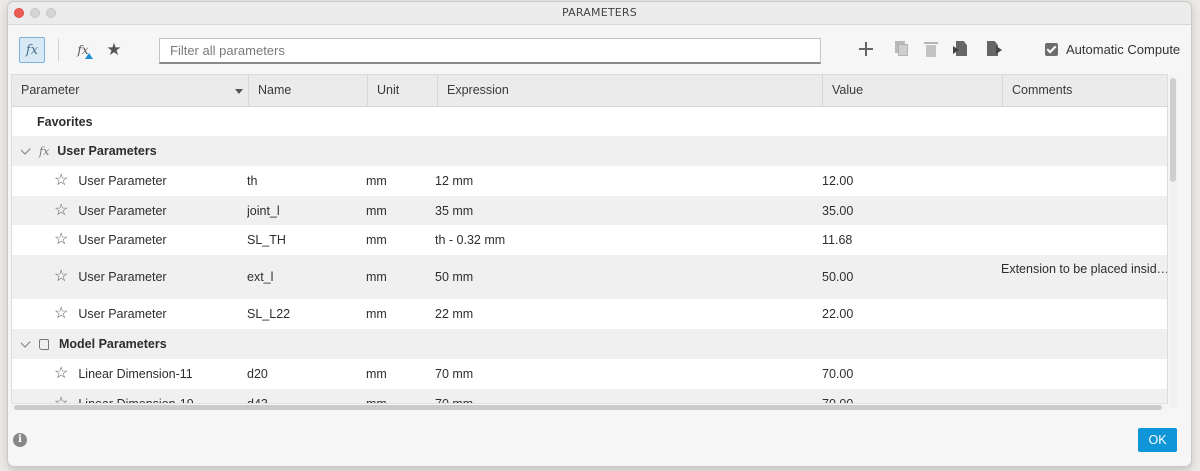 This screenshot has width=1200, height=471. I want to click on copy-parameter-icon, so click(901, 49).